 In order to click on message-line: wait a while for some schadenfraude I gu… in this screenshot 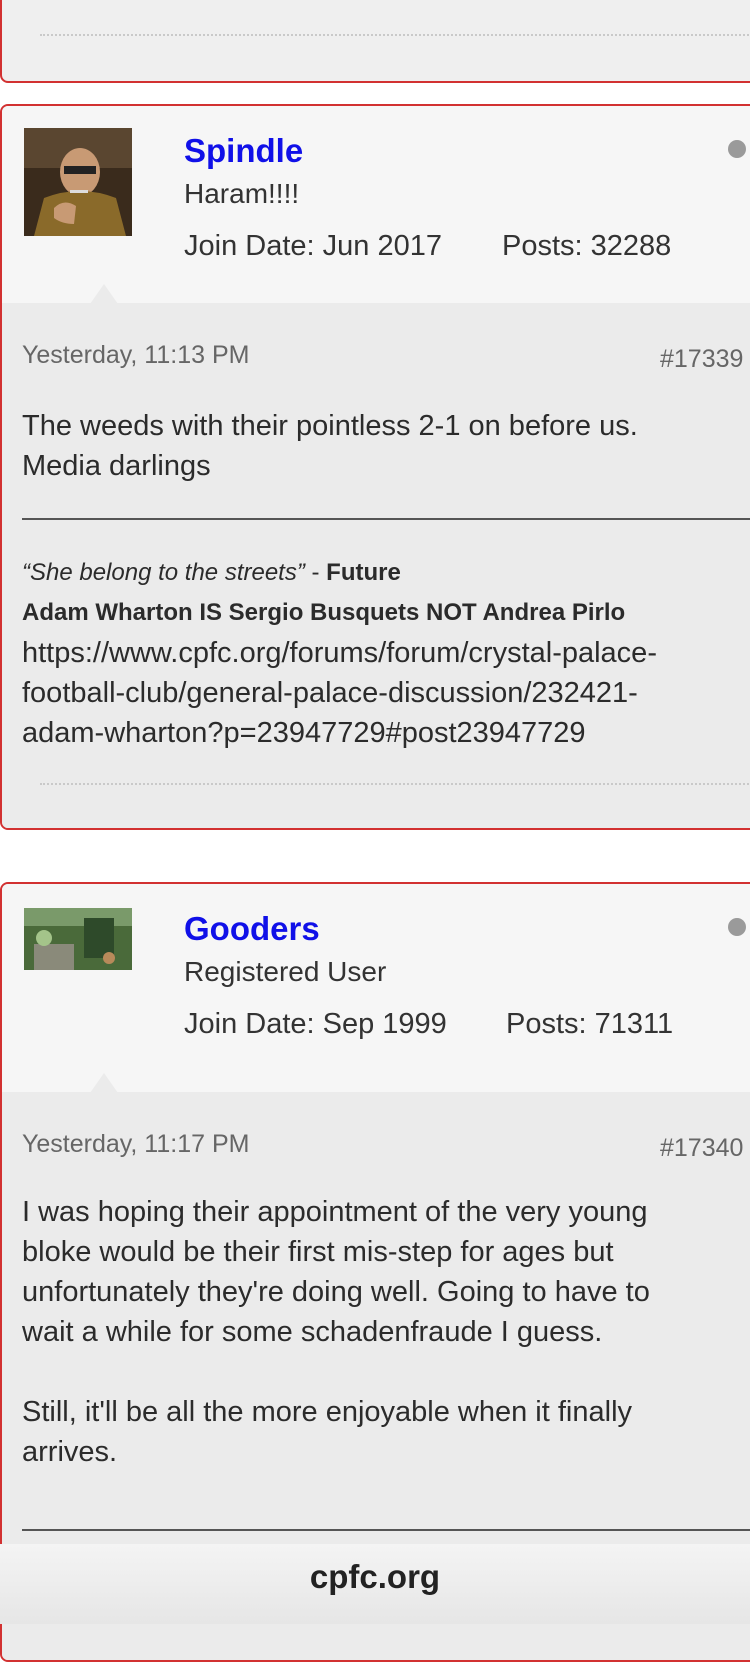, I will do `click(312, 1332)`.